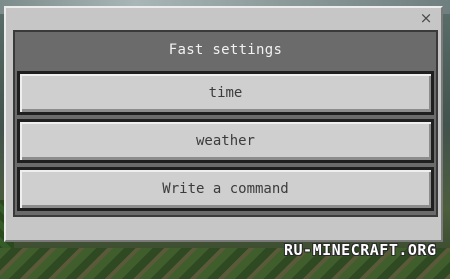 This screenshot has width=450, height=279. What do you see at coordinates (426, 18) in the screenshot?
I see `close-icon: ×` at bounding box center [426, 18].